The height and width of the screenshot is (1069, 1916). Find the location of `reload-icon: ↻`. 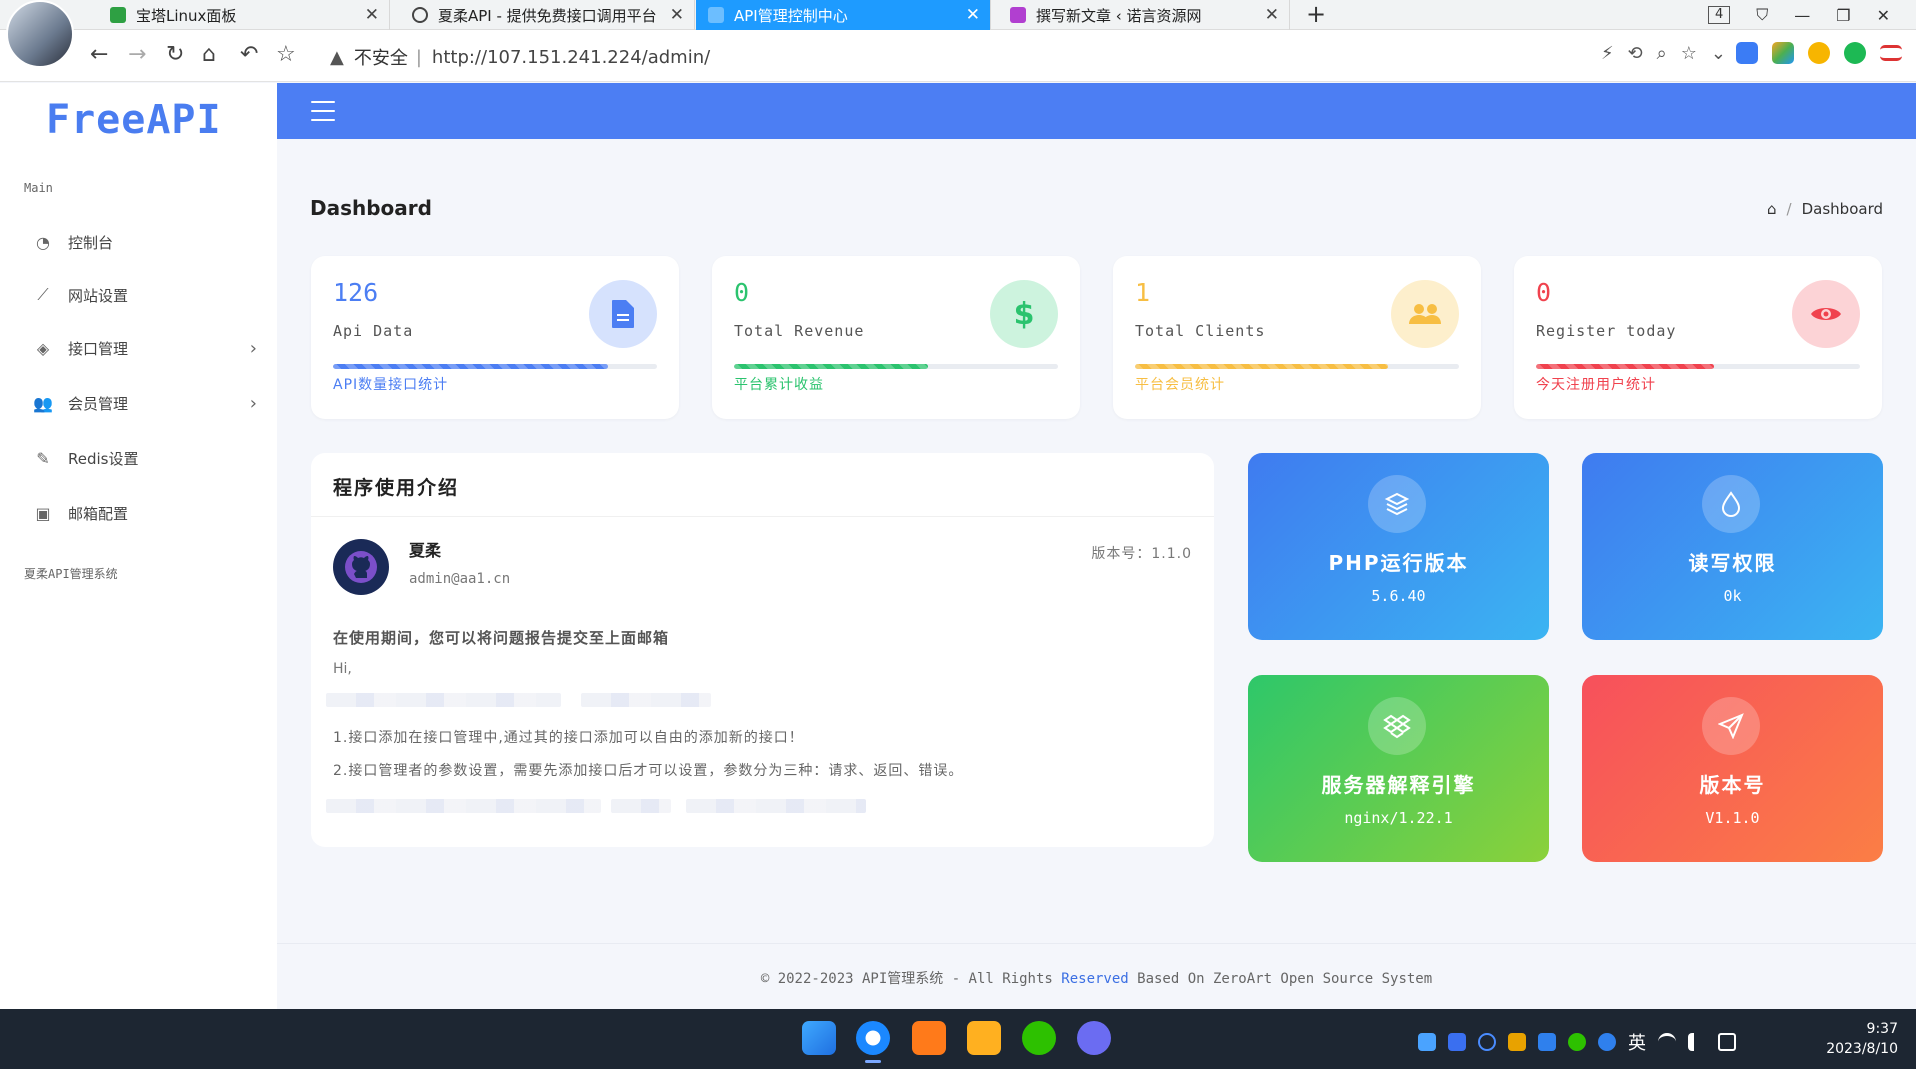

reload-icon: ↻ is located at coordinates (175, 55).